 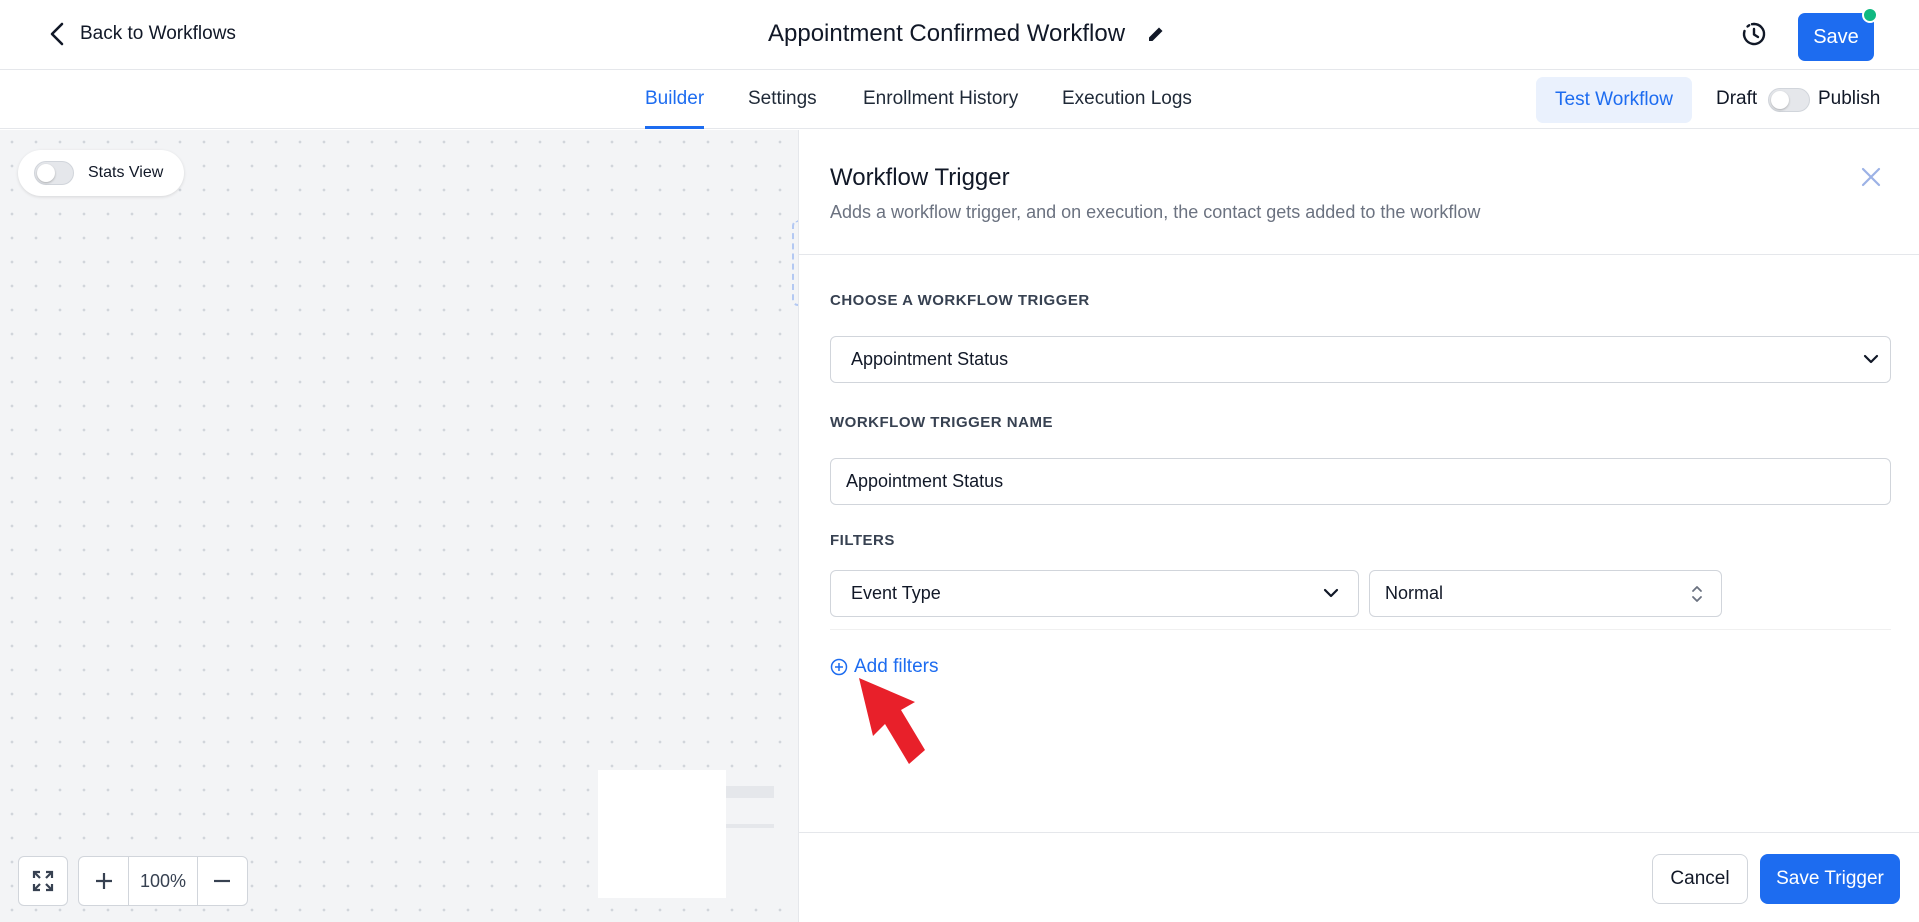 I want to click on minus-icon, so click(x=222, y=881).